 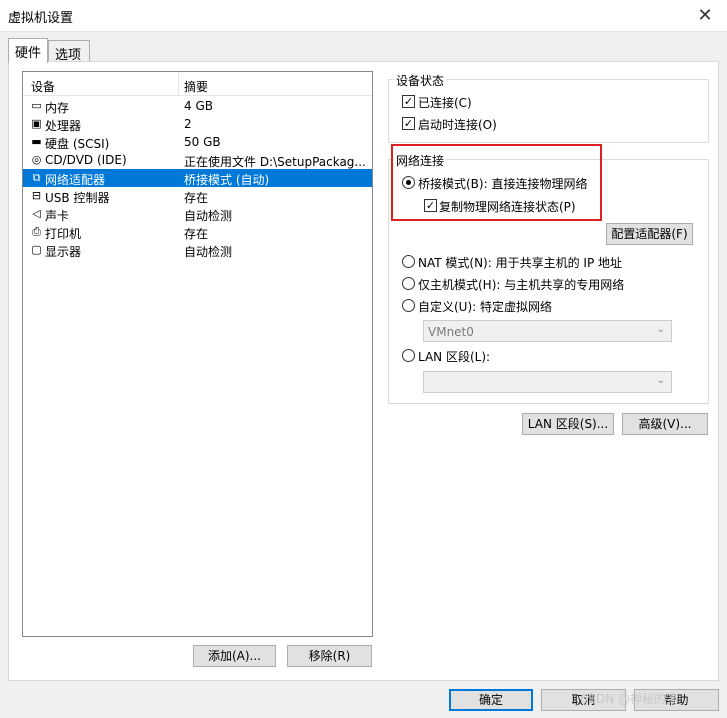 I want to click on device-summary: 4 GB, so click(x=198, y=106).